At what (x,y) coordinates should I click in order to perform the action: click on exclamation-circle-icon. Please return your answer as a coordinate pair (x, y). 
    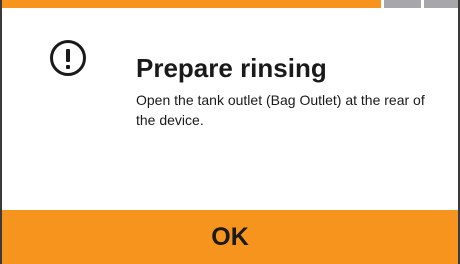
    Looking at the image, I should click on (68, 58).